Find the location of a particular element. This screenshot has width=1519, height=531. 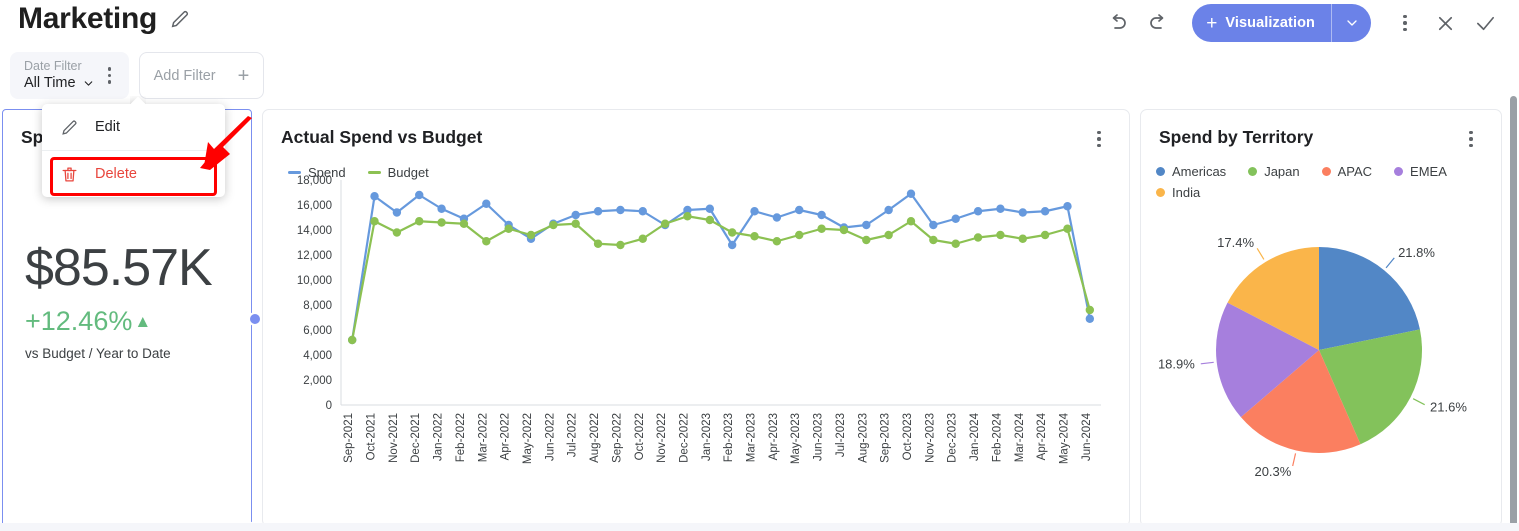

header-actions: + Visualization is located at coordinates (1301, 23).